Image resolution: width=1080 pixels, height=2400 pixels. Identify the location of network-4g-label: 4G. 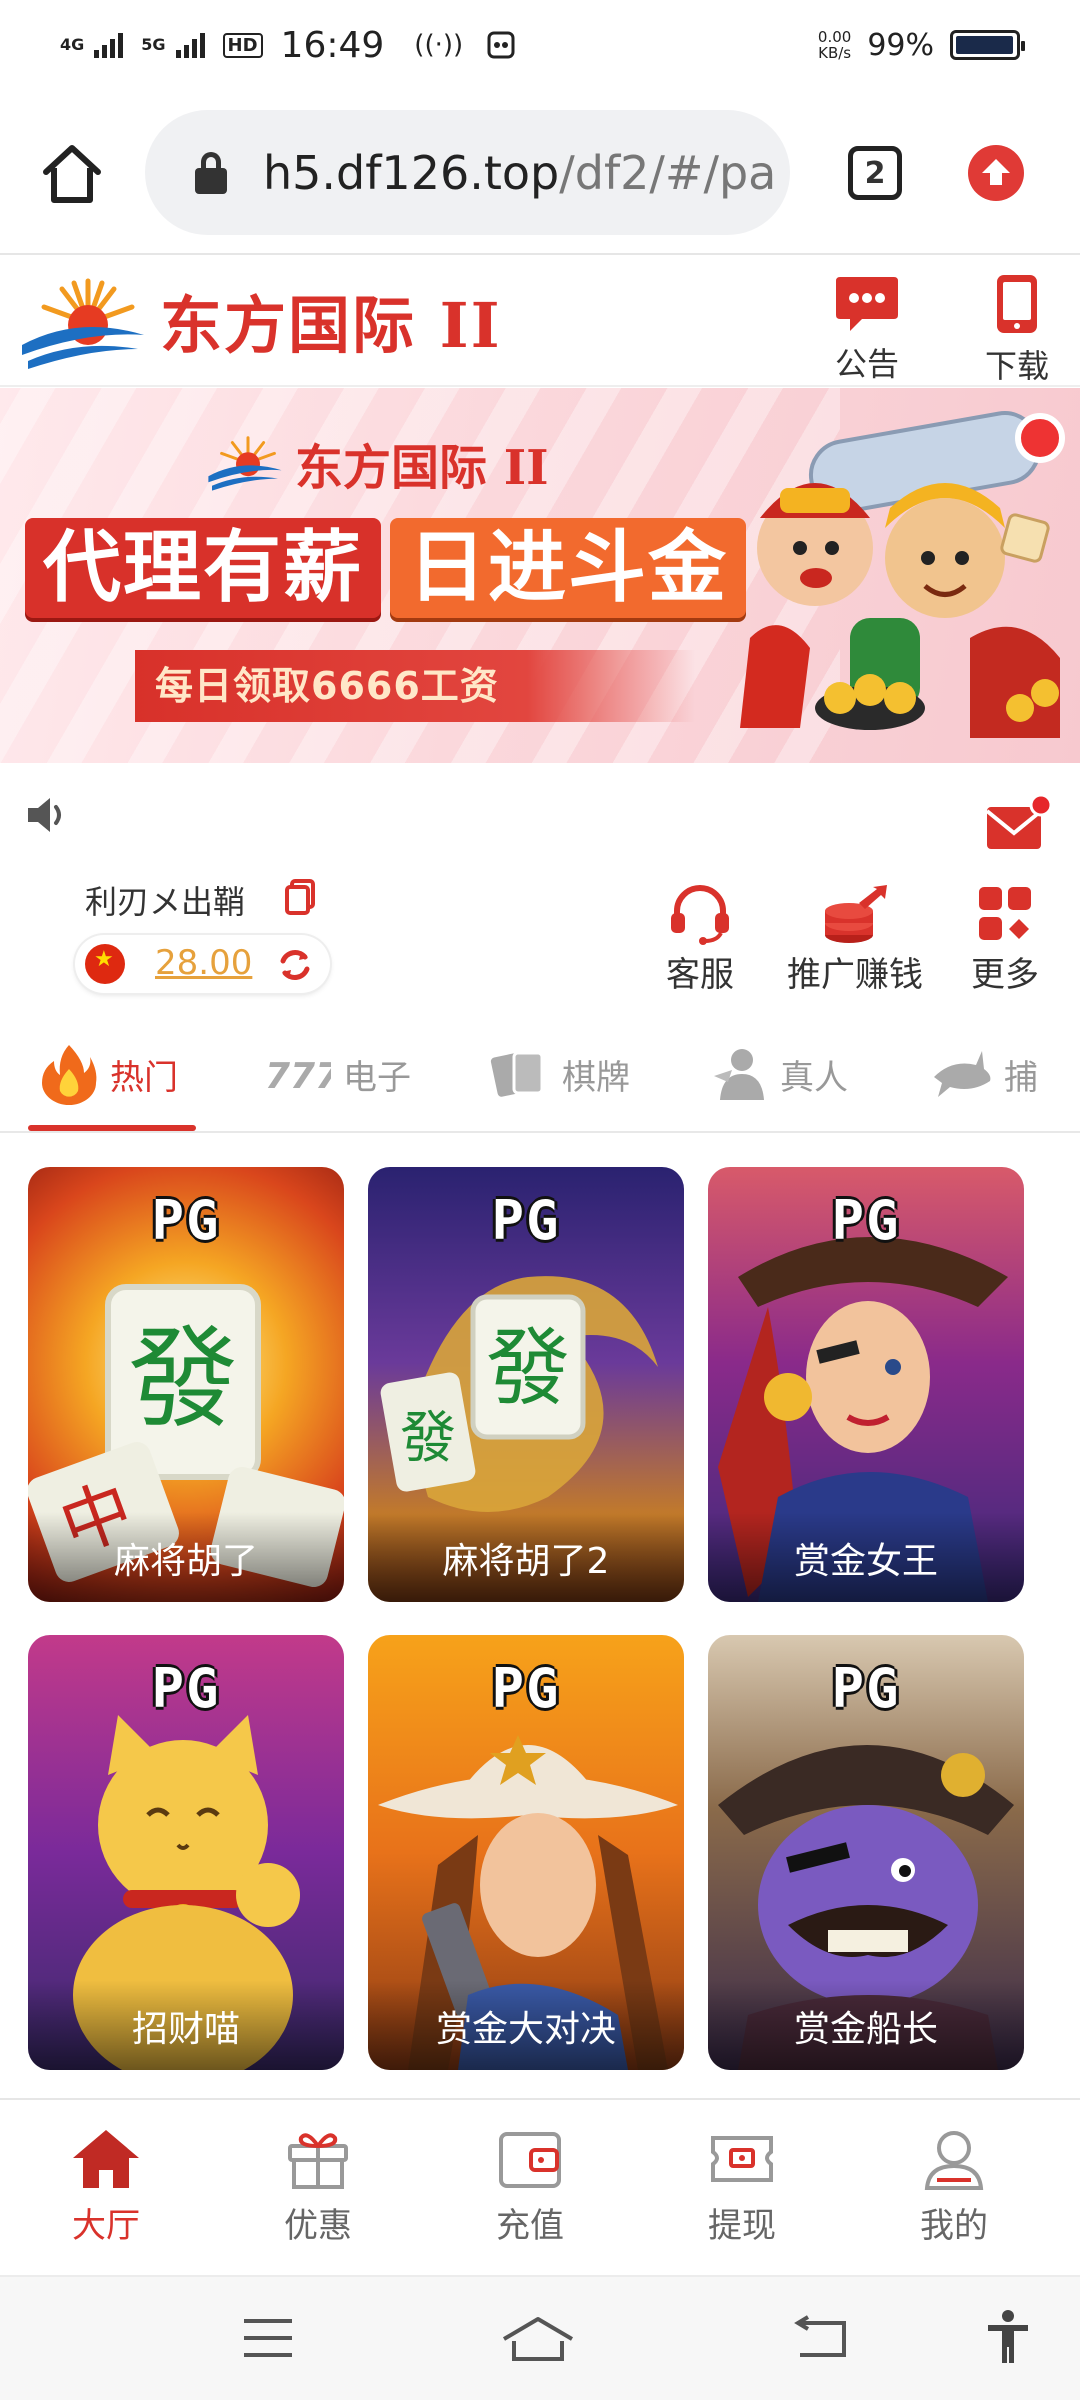
(72, 44).